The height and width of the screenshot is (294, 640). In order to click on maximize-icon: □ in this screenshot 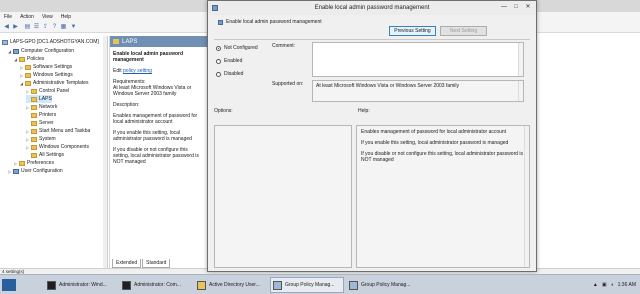, I will do `click(516, 7)`.